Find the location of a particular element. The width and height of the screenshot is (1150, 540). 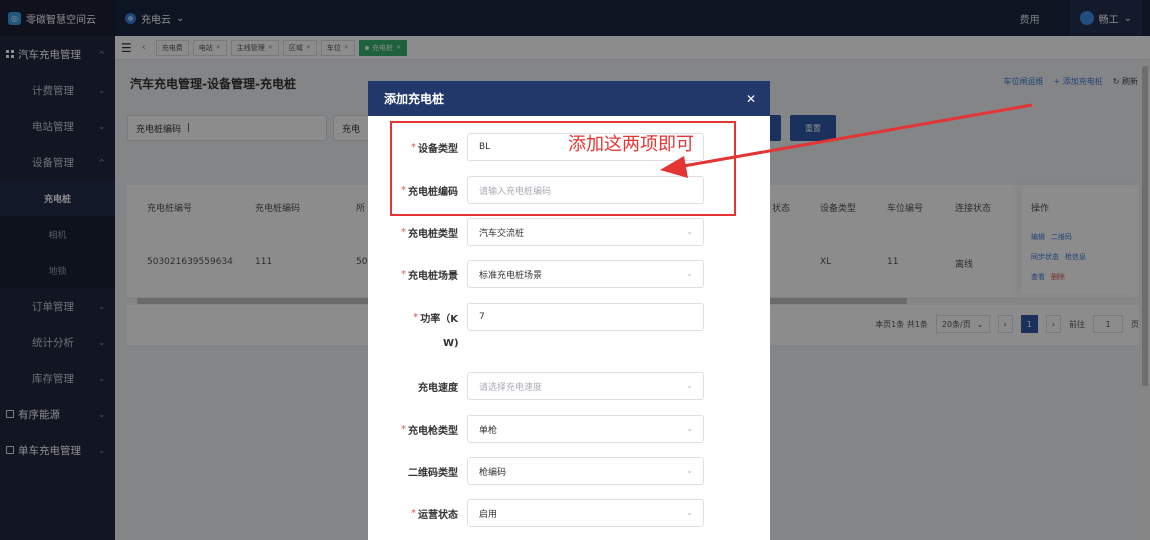

form-row-qrcode-type: 二维码类型 枪编码 ⌄ is located at coordinates (569, 471).